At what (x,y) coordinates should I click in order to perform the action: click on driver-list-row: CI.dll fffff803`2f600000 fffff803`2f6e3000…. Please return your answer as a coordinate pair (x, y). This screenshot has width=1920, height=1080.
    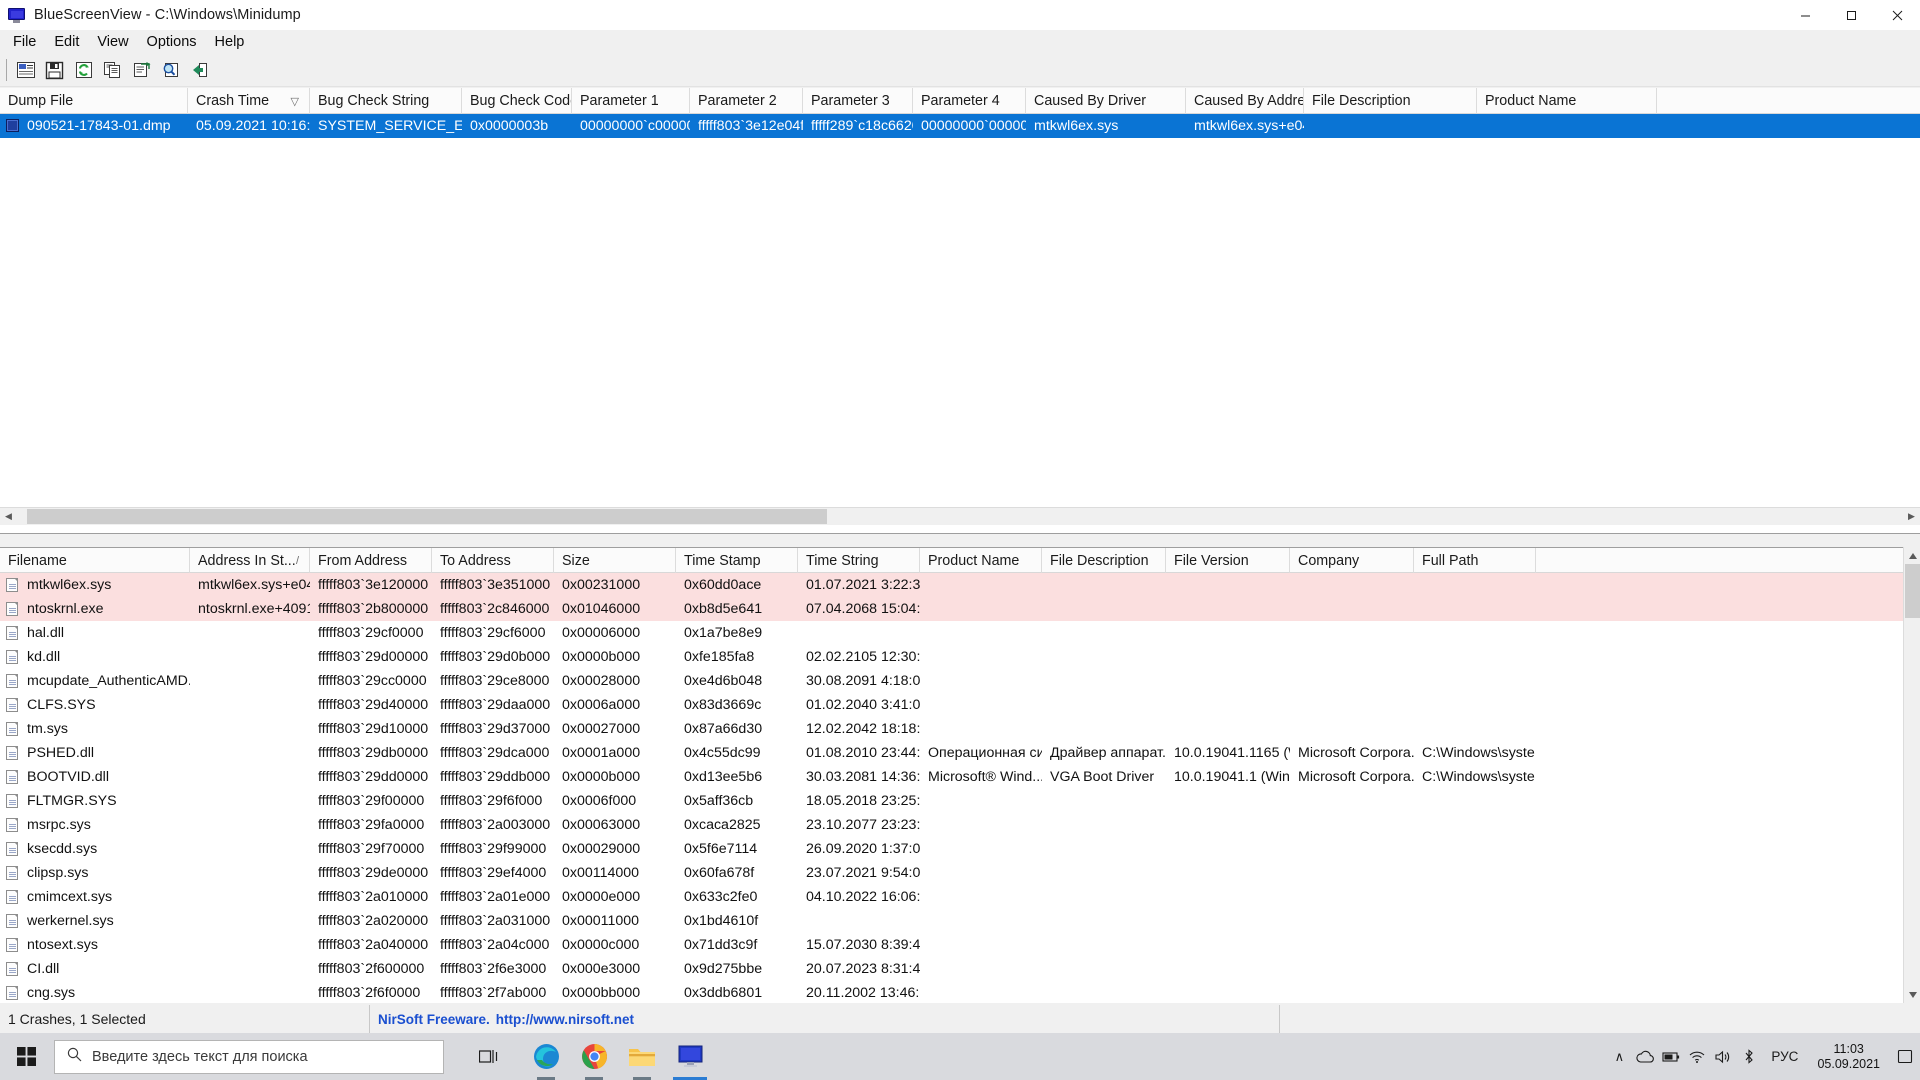
    Looking at the image, I should click on (951, 969).